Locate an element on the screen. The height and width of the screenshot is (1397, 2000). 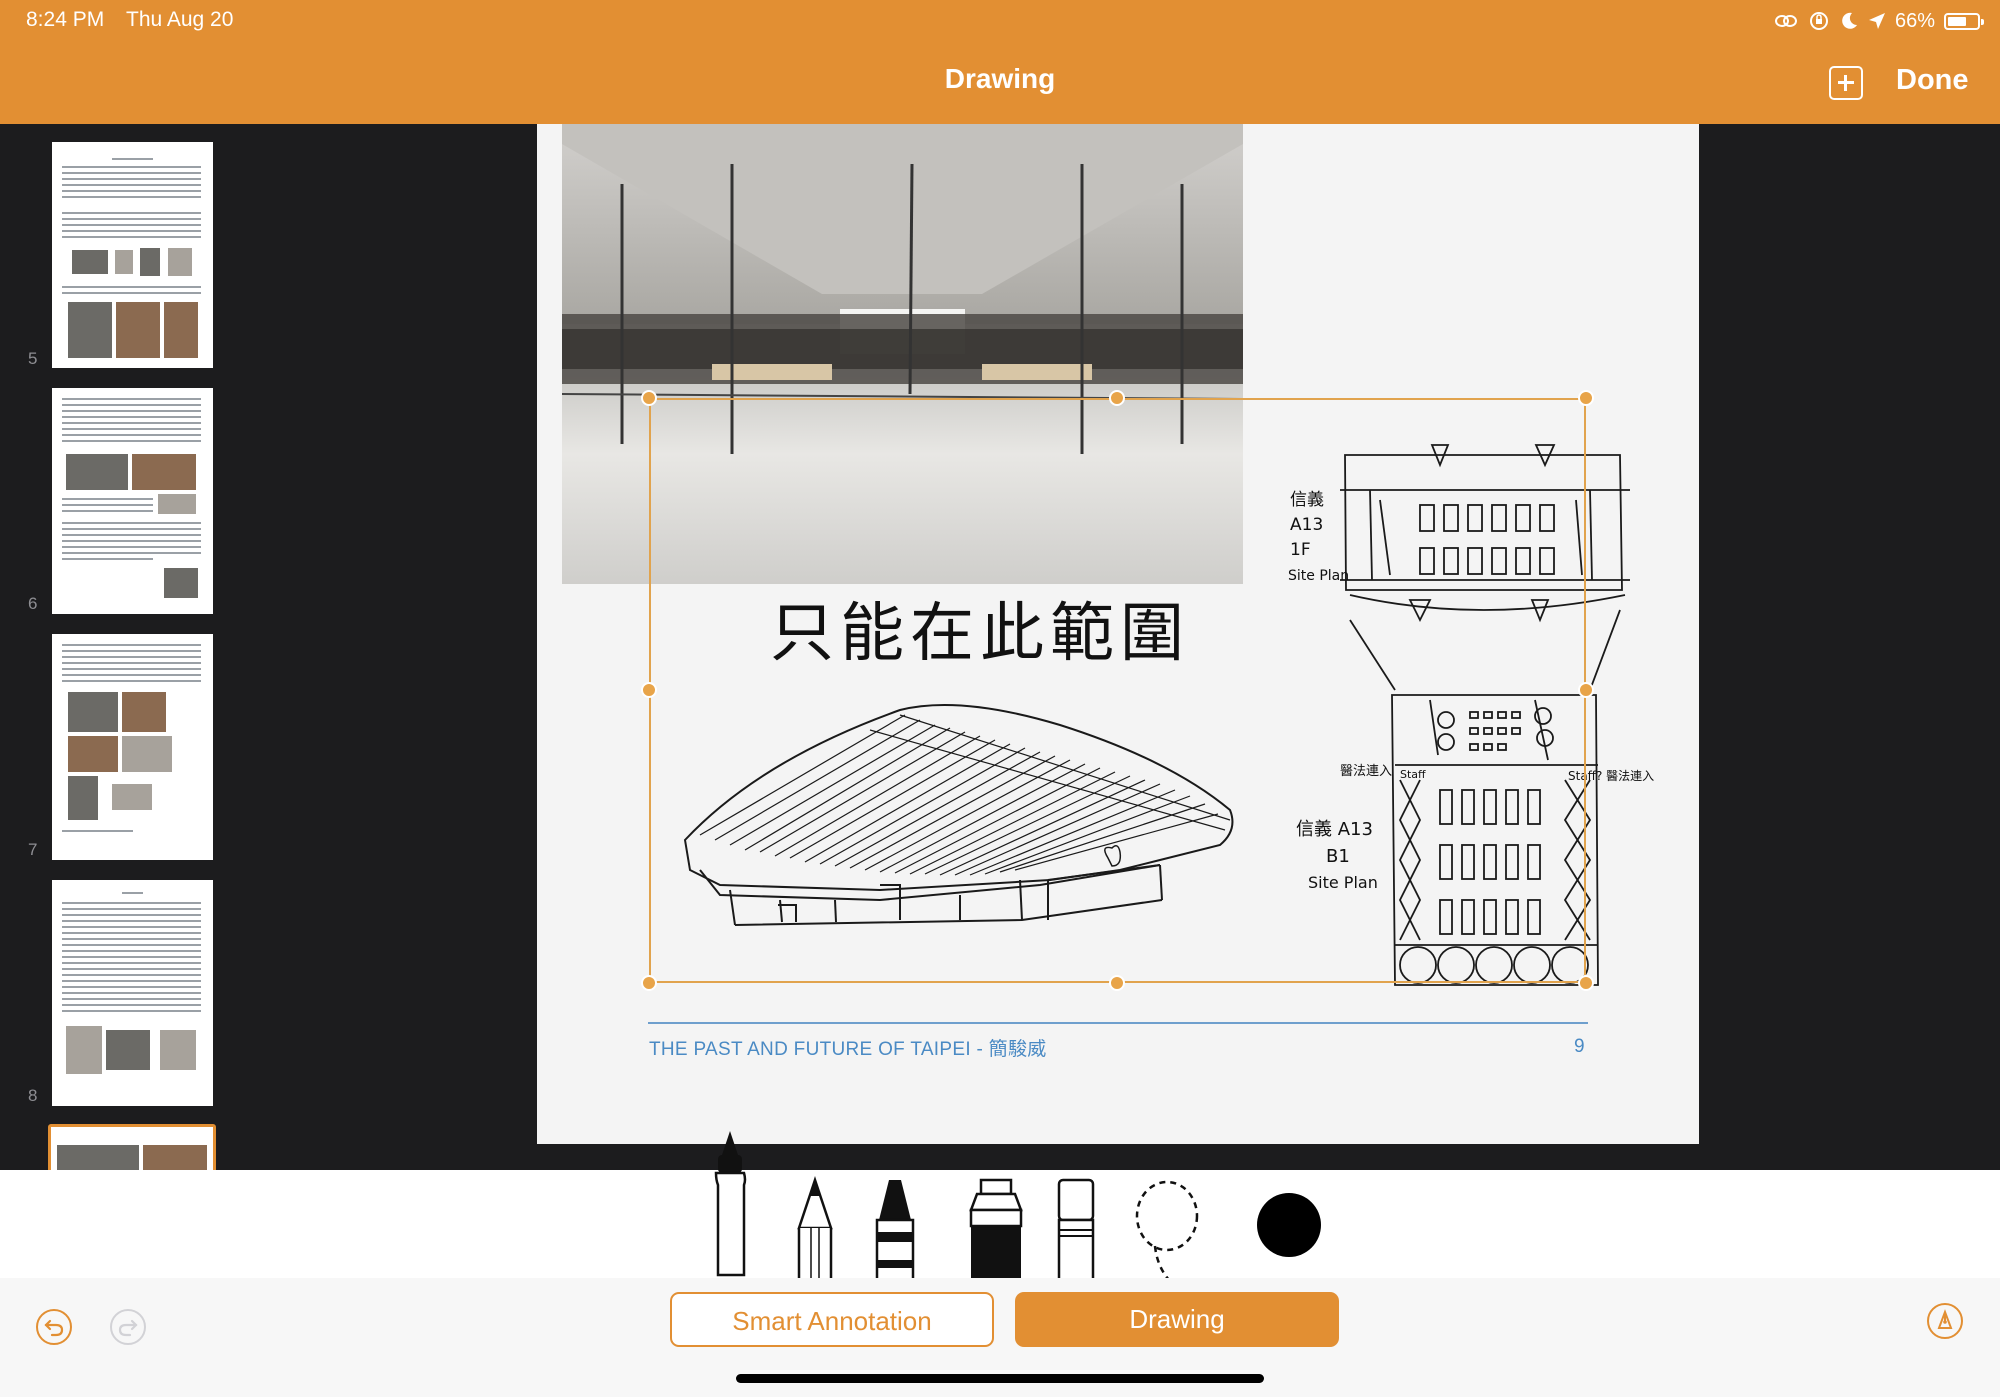
resize-handle-top-center is located at coordinates (1117, 398).